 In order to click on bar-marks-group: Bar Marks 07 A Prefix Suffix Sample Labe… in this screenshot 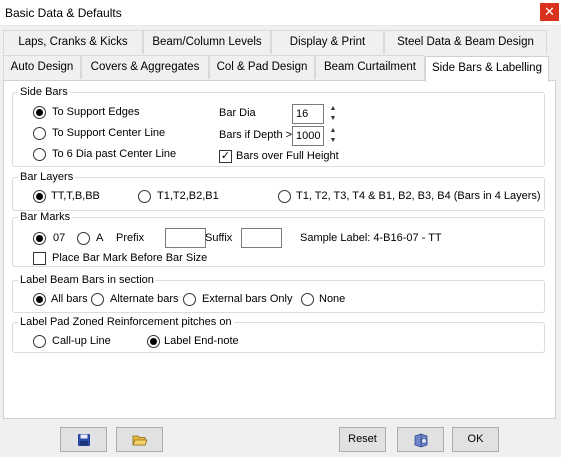, I will do `click(278, 239)`.